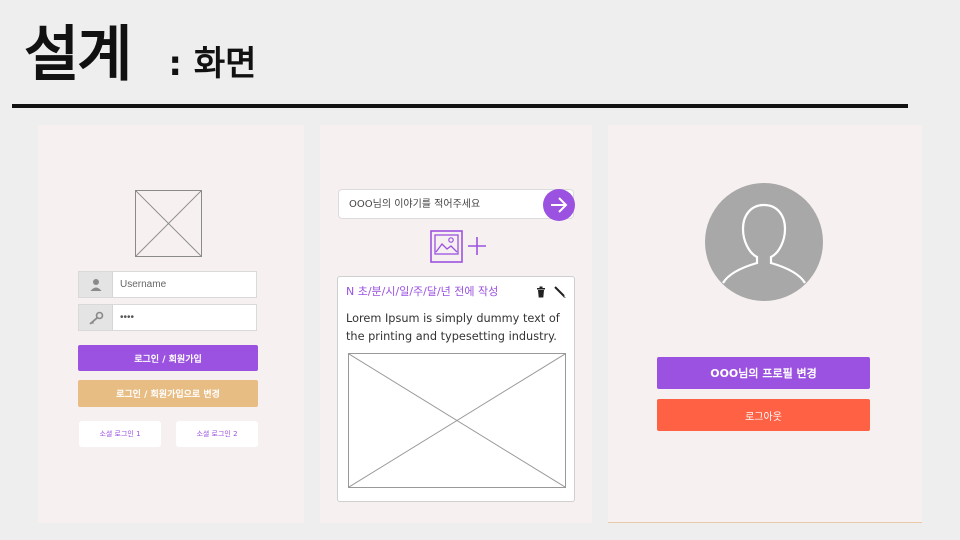  Describe the element at coordinates (541, 292) in the screenshot. I see `trash-icon` at that location.